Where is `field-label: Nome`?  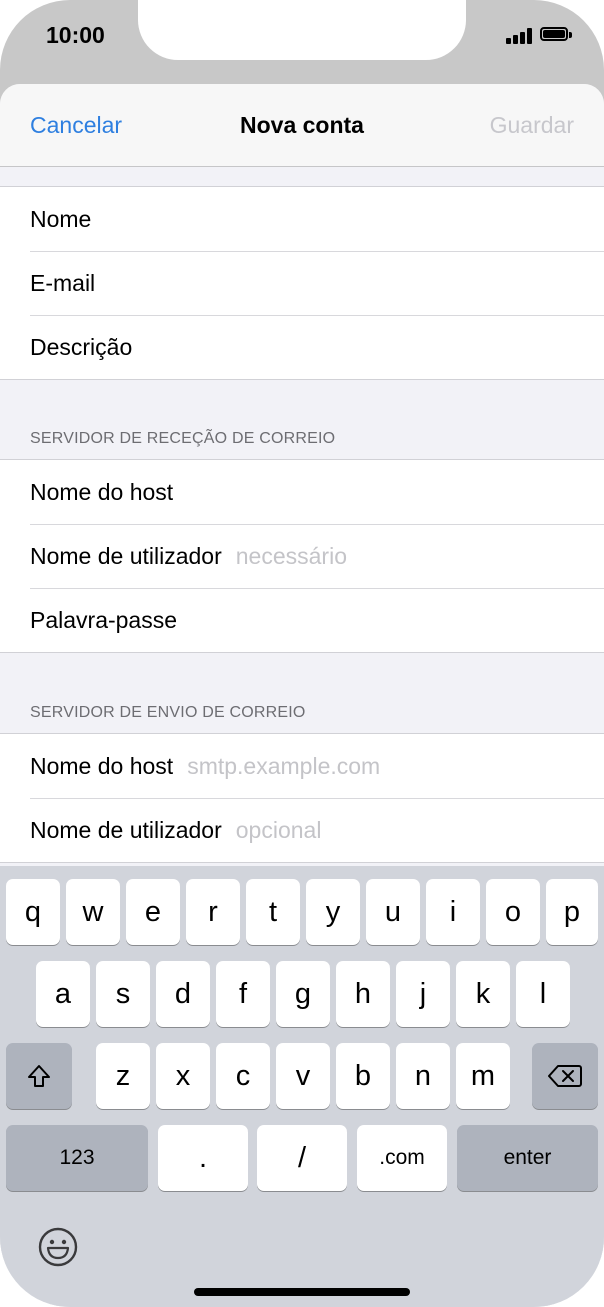 field-label: Nome is located at coordinates (61, 218).